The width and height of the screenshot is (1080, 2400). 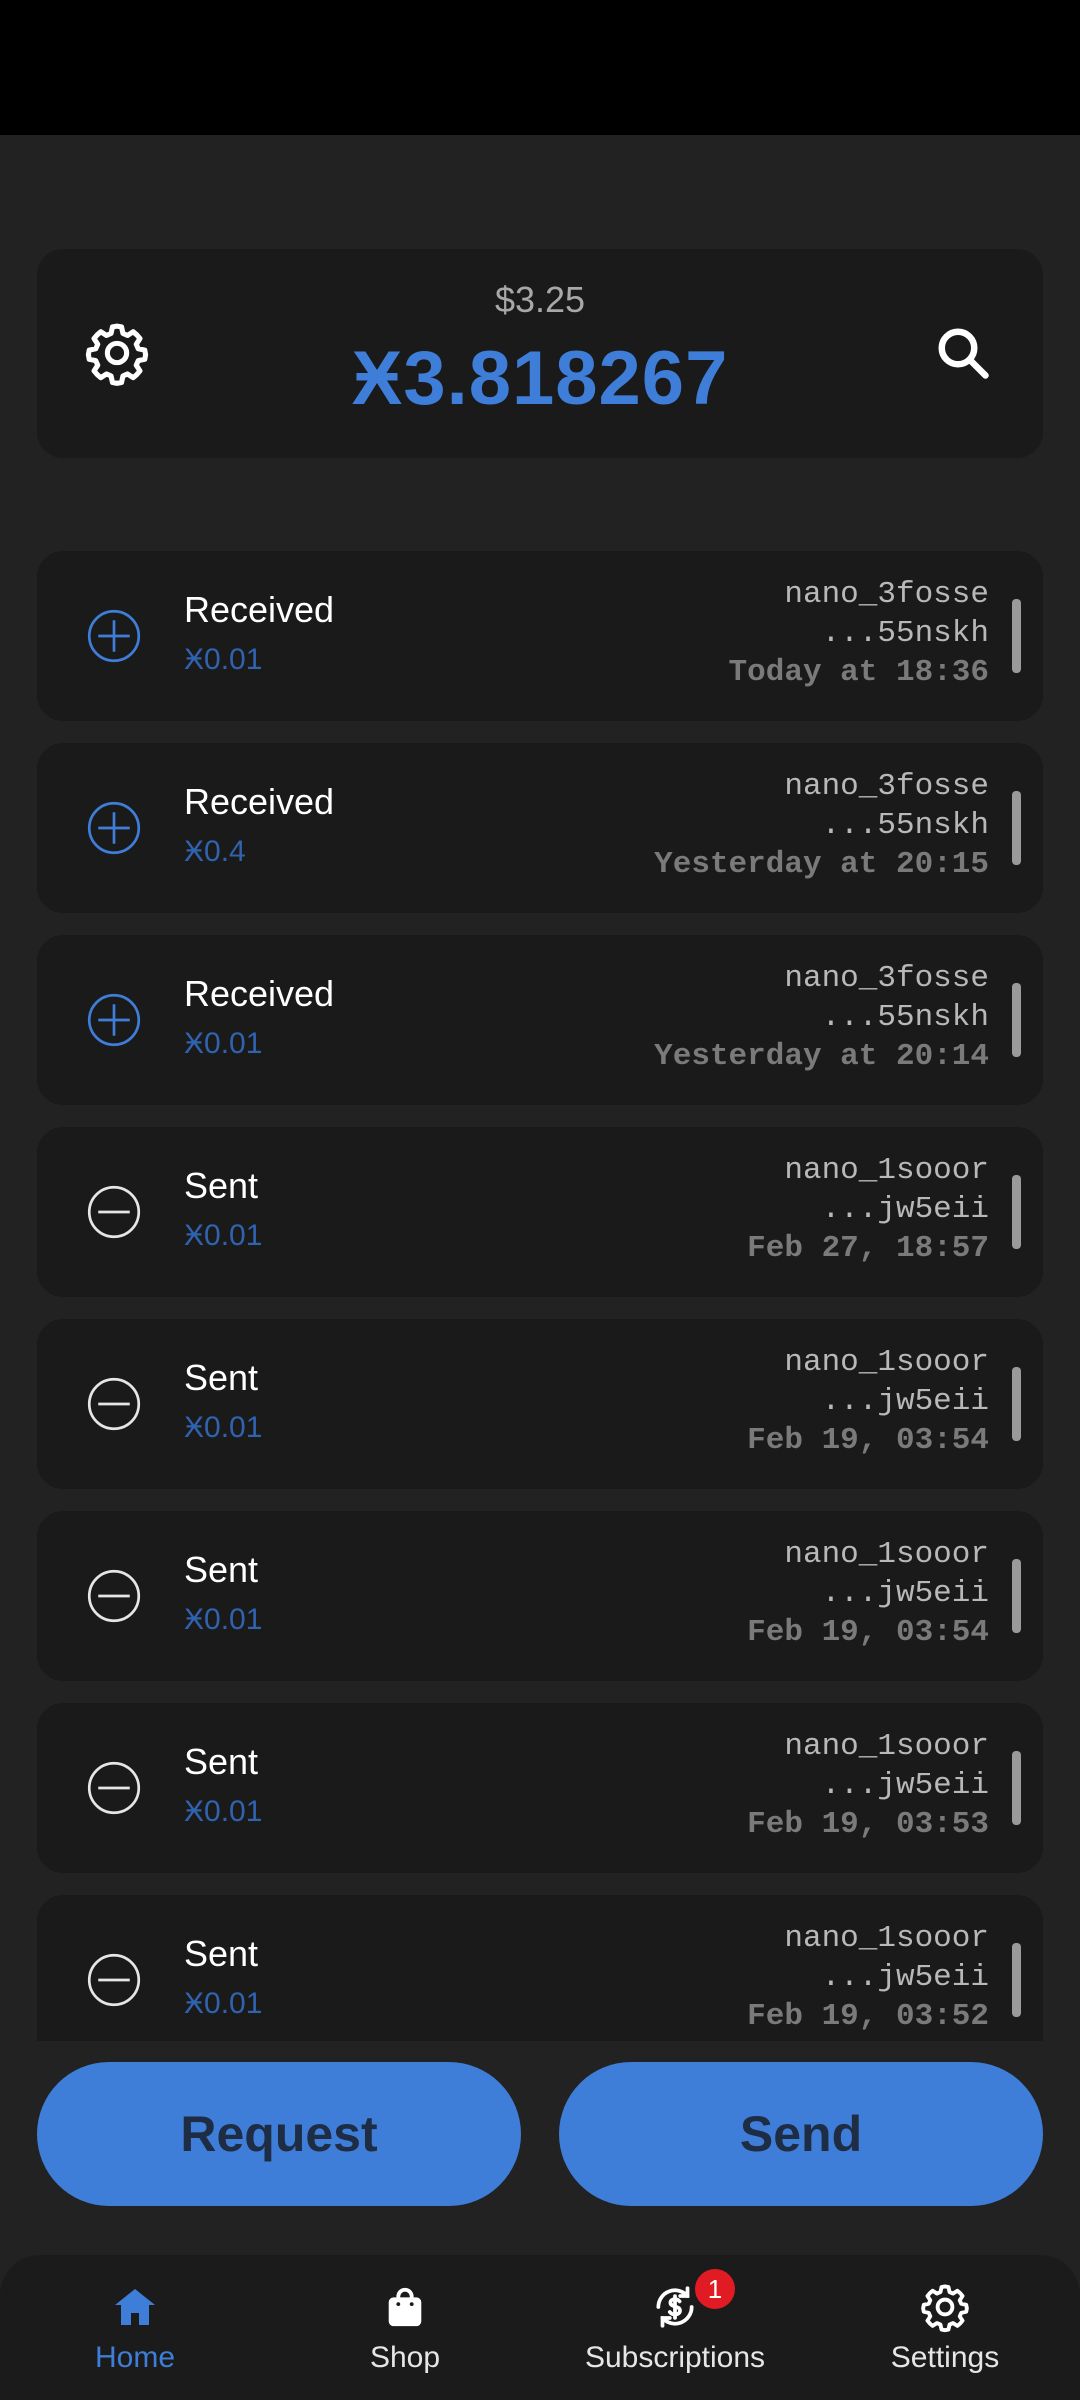 What do you see at coordinates (963, 353) in the screenshot?
I see `search-icon` at bounding box center [963, 353].